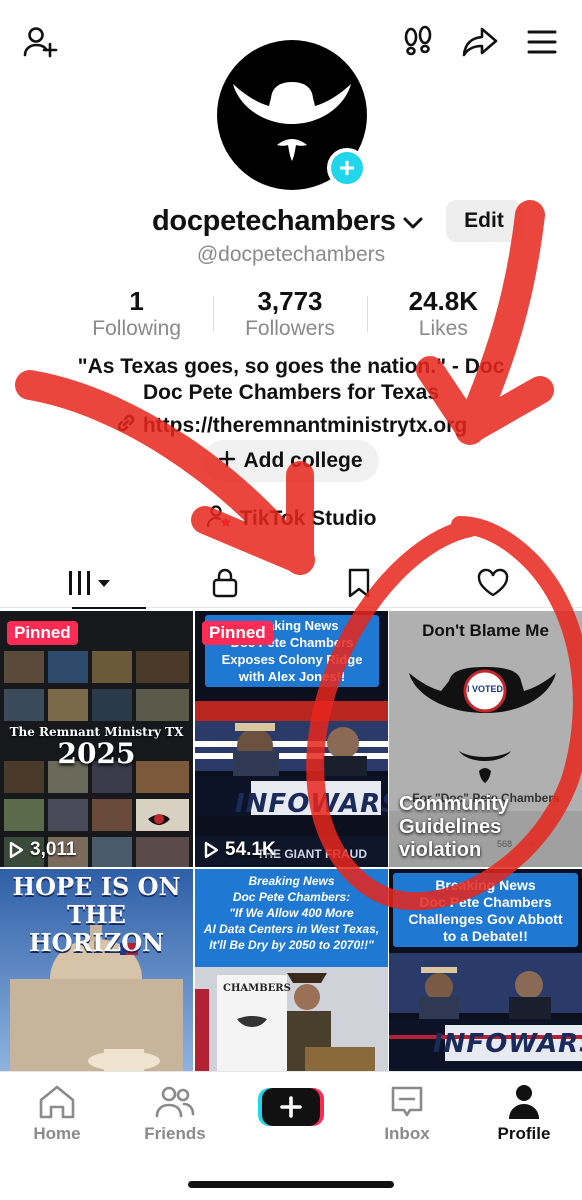 The width and height of the screenshot is (582, 1200). I want to click on view-count-value: 54.1K, so click(250, 849).